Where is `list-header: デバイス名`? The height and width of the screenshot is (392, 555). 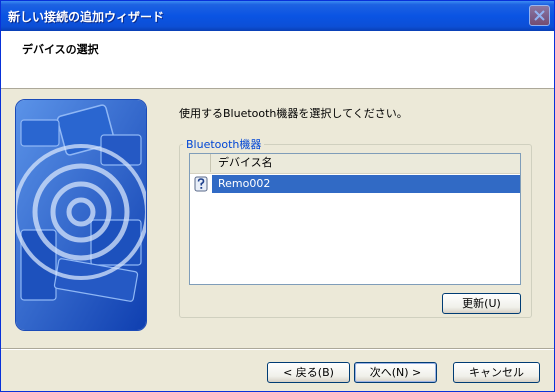
list-header: デバイス名 is located at coordinates (355, 164).